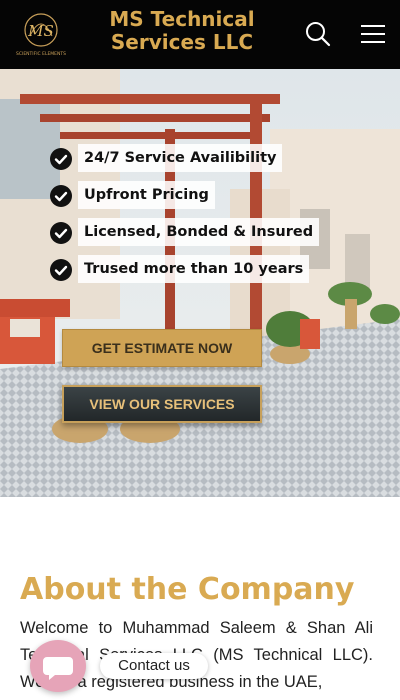 Image resolution: width=400 pixels, height=700 pixels. I want to click on feature-text: Licensed, Bonded & Insured, so click(199, 232).